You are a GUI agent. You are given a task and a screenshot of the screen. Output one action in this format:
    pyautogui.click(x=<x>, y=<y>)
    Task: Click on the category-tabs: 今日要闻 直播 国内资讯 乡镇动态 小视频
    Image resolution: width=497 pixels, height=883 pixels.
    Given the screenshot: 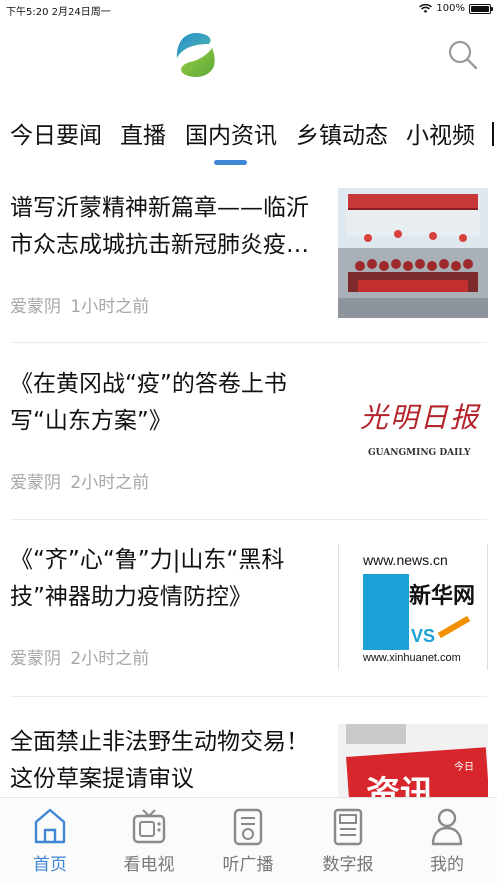 What is the action you would take?
    pyautogui.click(x=248, y=138)
    